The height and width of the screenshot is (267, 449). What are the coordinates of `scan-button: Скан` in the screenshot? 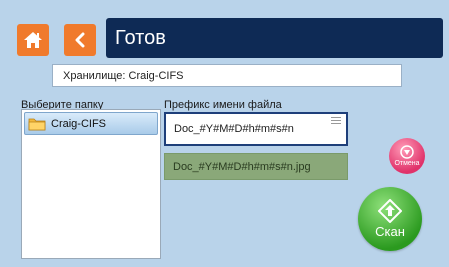 It's located at (390, 219).